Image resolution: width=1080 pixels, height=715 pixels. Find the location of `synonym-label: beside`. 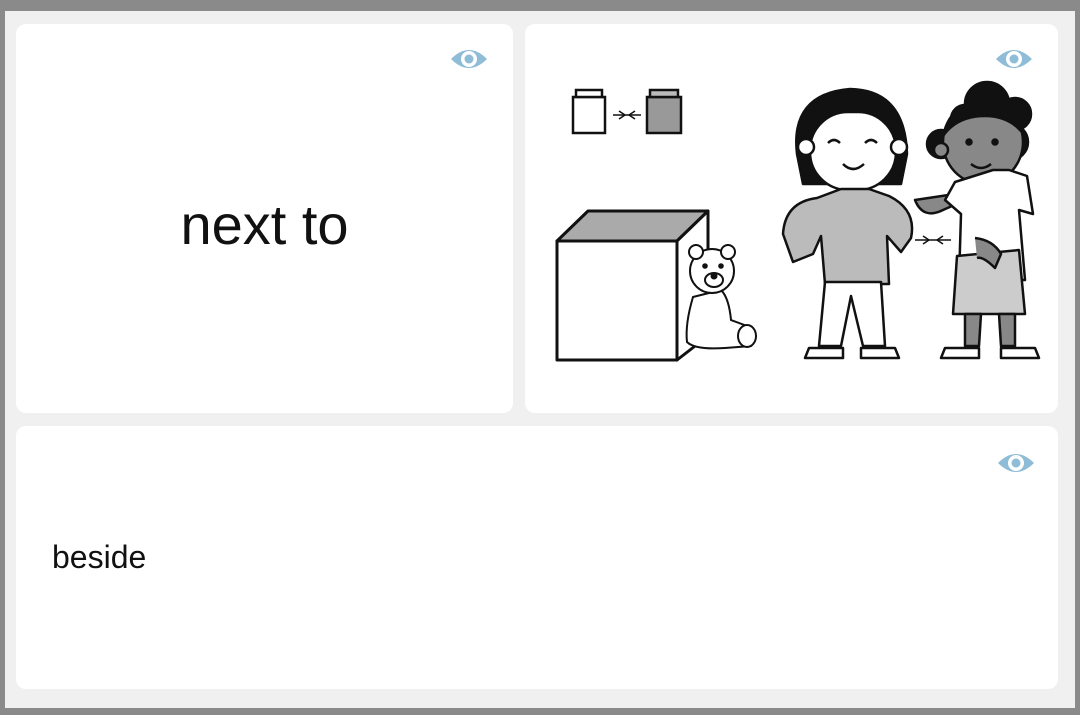

synonym-label: beside is located at coordinates (99, 557).